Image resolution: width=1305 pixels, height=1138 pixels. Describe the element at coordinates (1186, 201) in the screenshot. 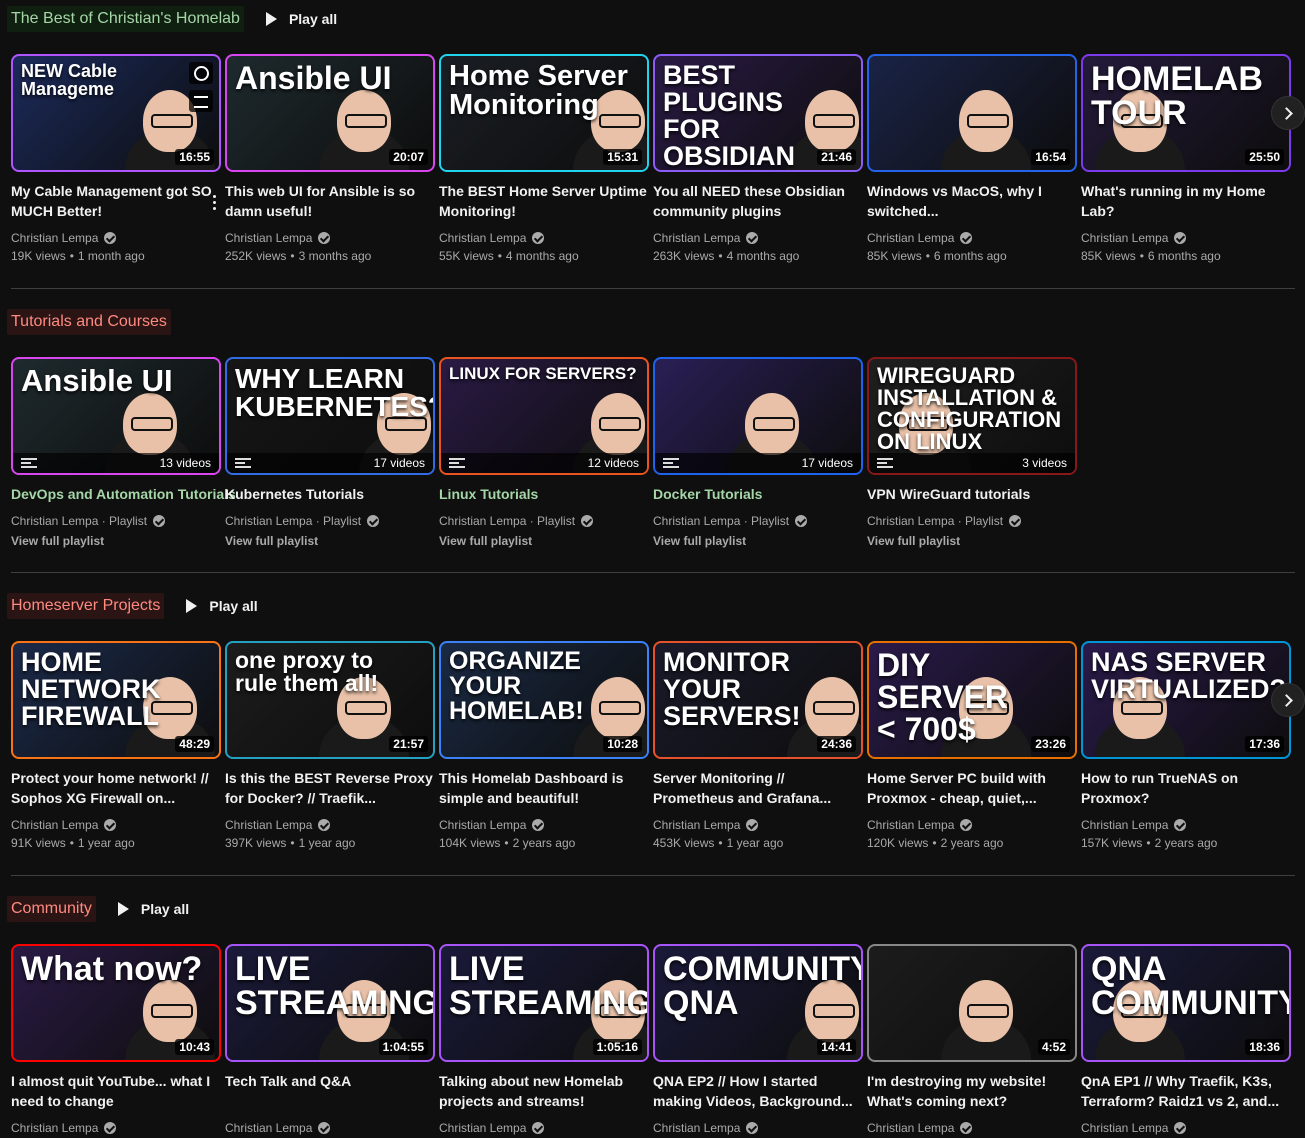

I see `video-title: What's running in my Home Lab?` at that location.